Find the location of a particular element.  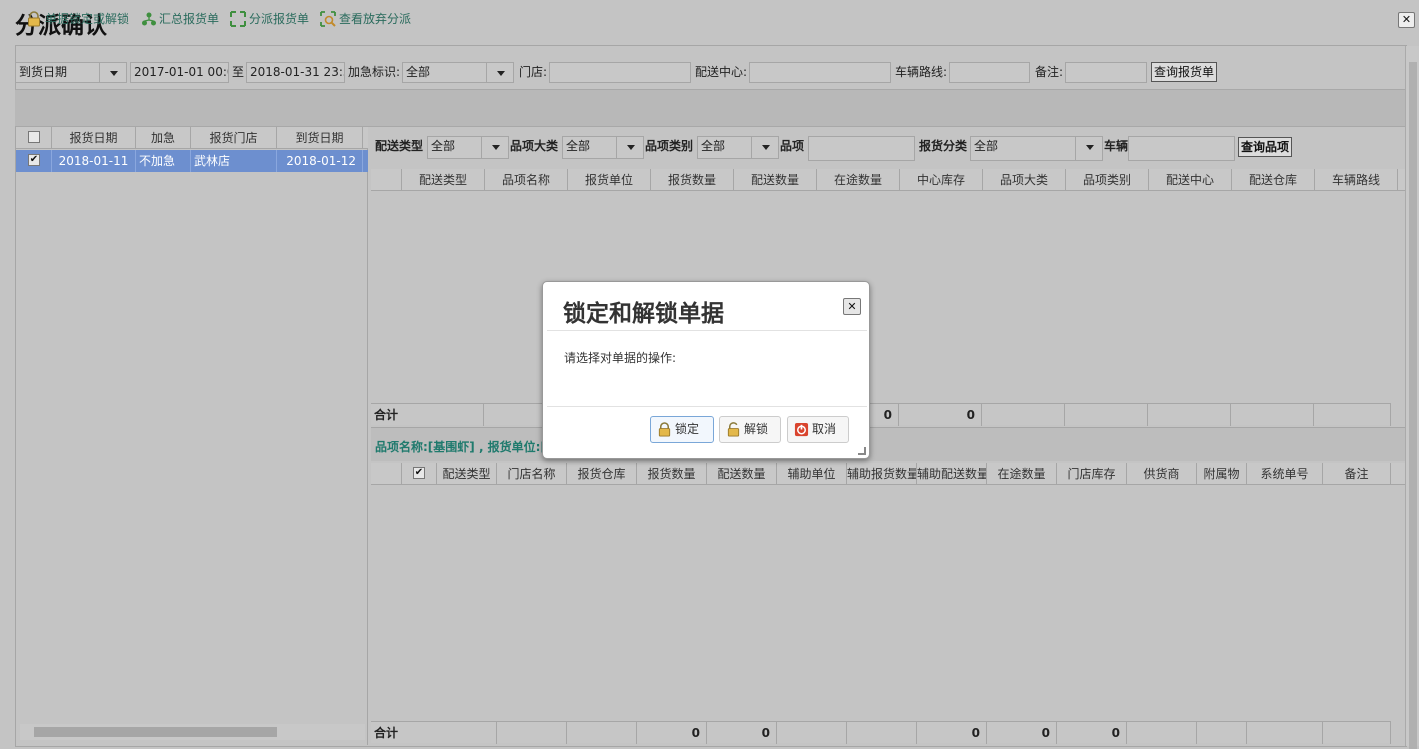

query-report-button: 查询报货单 is located at coordinates (1184, 72).